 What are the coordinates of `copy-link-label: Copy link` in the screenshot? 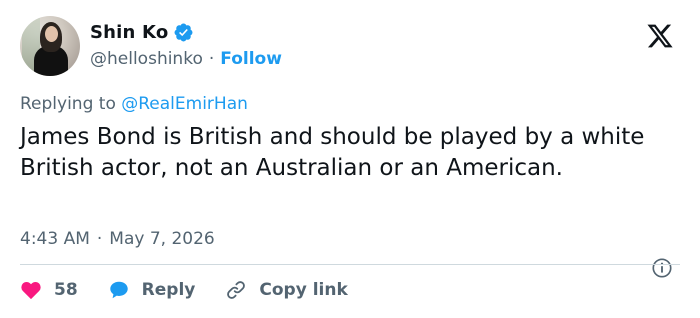 It's located at (303, 290).